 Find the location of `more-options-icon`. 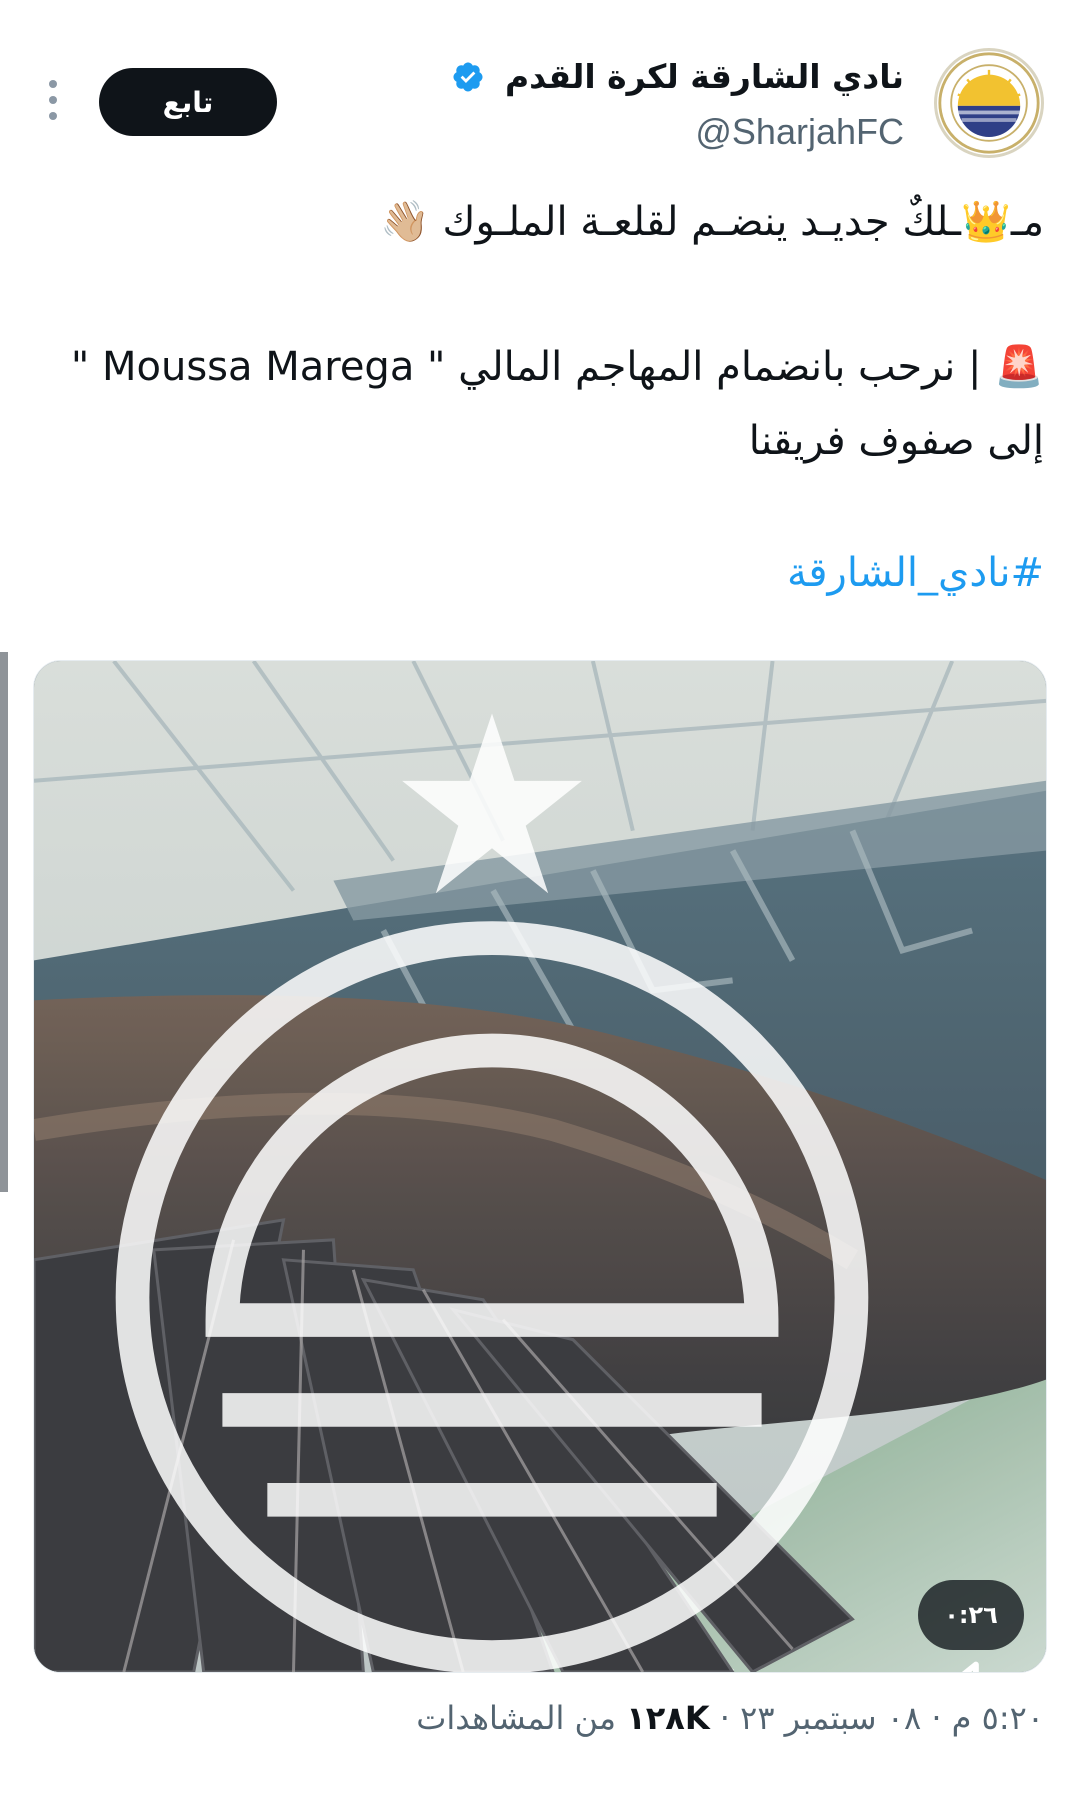

more-options-icon is located at coordinates (53, 103).